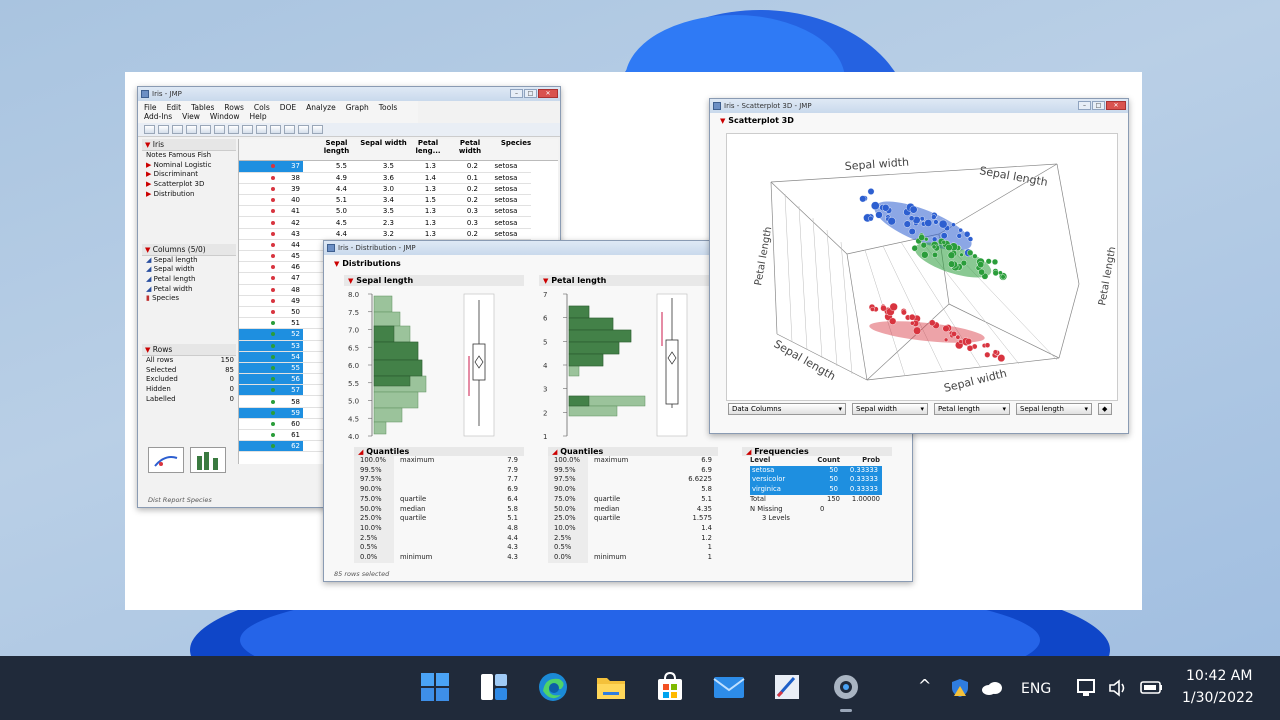  Describe the element at coordinates (1219, 676) in the screenshot. I see `clock-time: 10:42 AM` at that location.